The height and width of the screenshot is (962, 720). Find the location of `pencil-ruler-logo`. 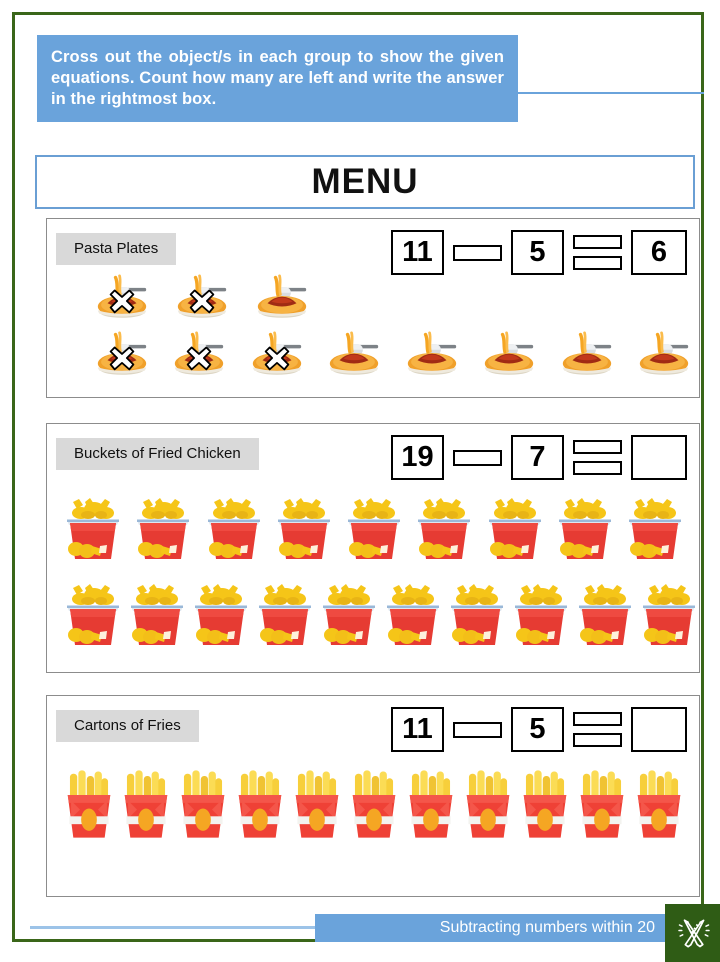

pencil-ruler-logo is located at coordinates (692, 933).